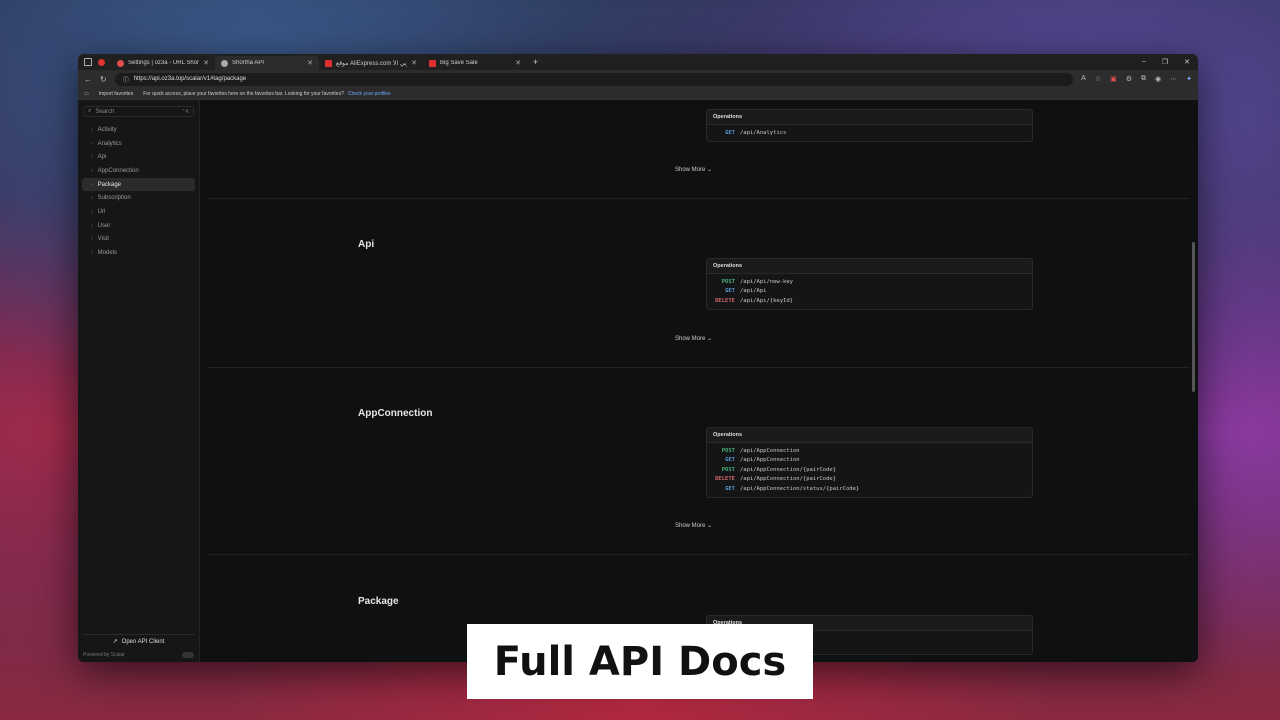 Image resolution: width=1280 pixels, height=720 pixels. Describe the element at coordinates (366, 244) in the screenshot. I see `section-title: Api` at that location.